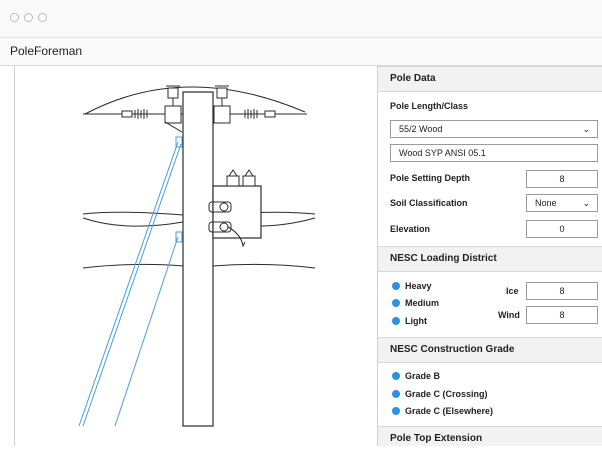  What do you see at coordinates (562, 229) in the screenshot?
I see `elevation-input: 0` at bounding box center [562, 229].